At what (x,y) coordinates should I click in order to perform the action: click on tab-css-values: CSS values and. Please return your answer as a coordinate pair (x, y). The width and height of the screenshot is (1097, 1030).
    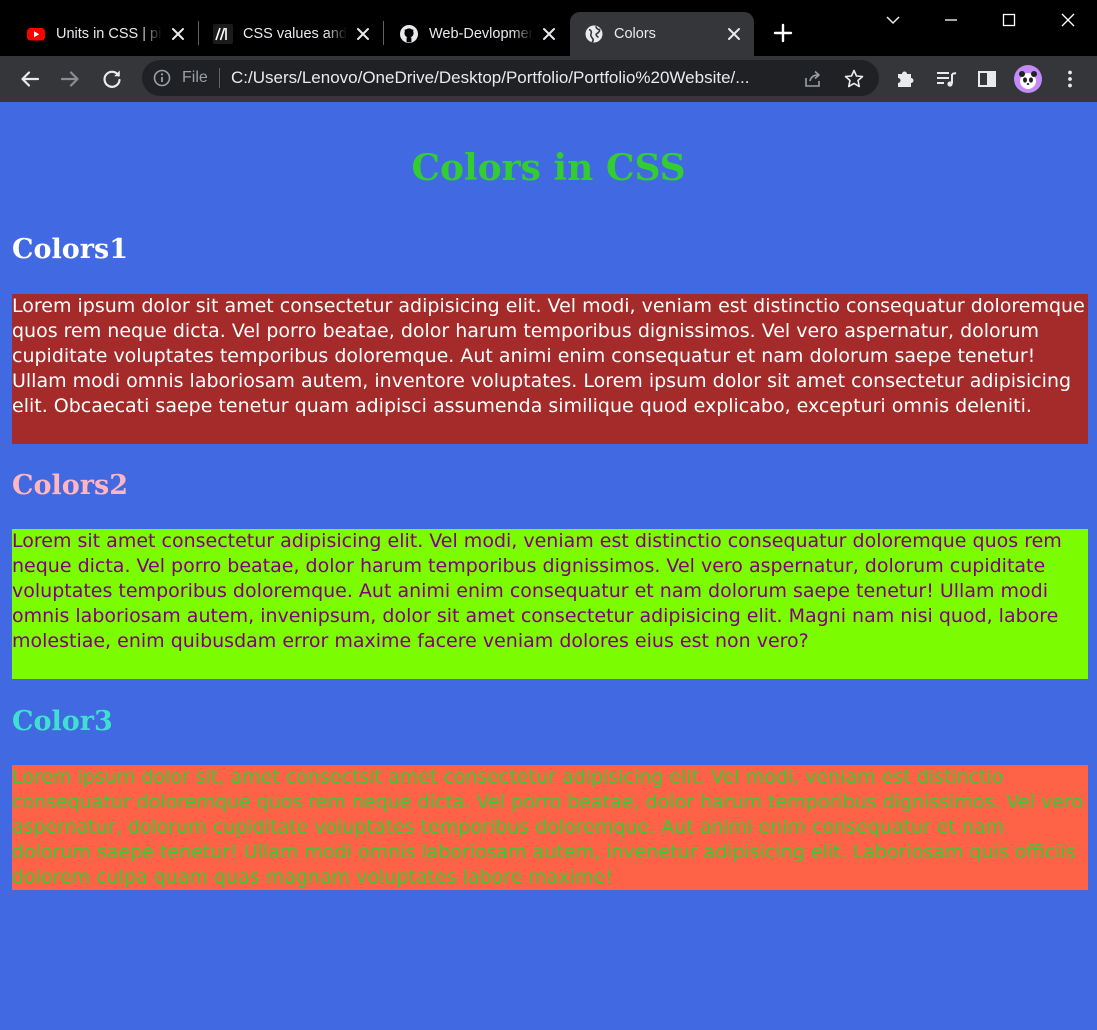
    Looking at the image, I should click on (291, 34).